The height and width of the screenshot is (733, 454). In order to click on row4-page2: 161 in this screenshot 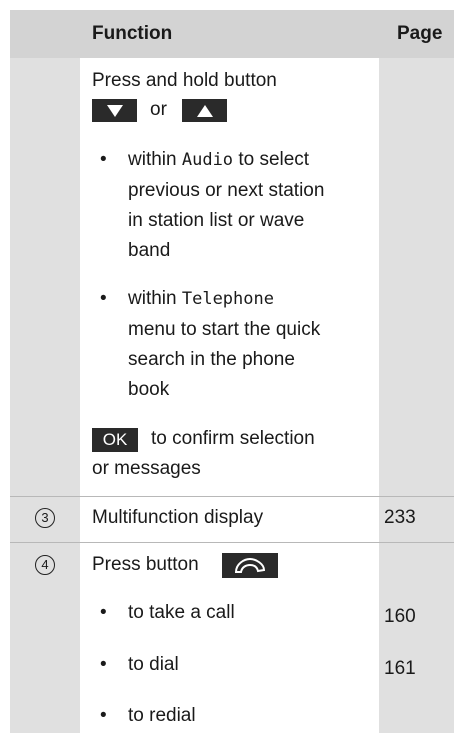, I will do `click(400, 668)`.